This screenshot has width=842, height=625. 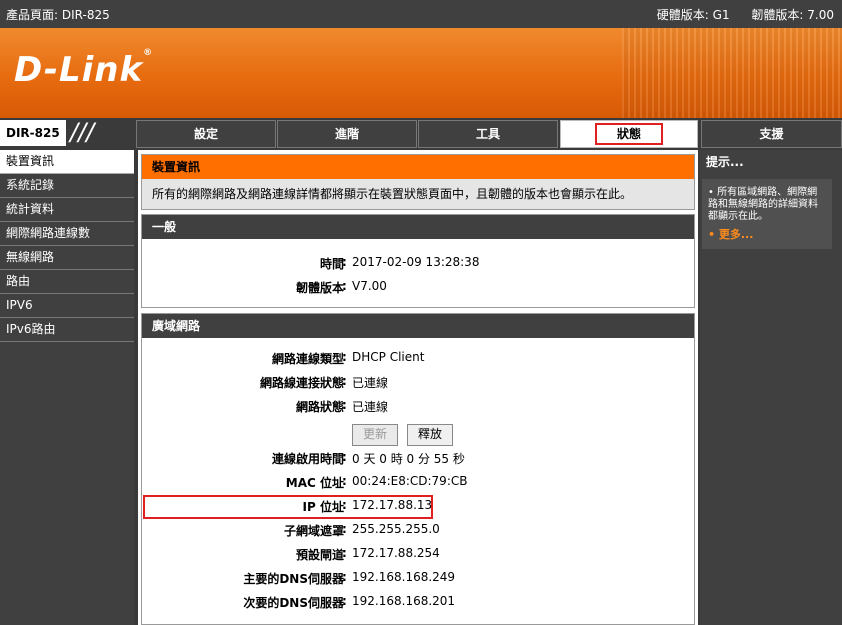 What do you see at coordinates (693, 15) in the screenshot?
I see `hardware-version: 硬體版本: G1` at bounding box center [693, 15].